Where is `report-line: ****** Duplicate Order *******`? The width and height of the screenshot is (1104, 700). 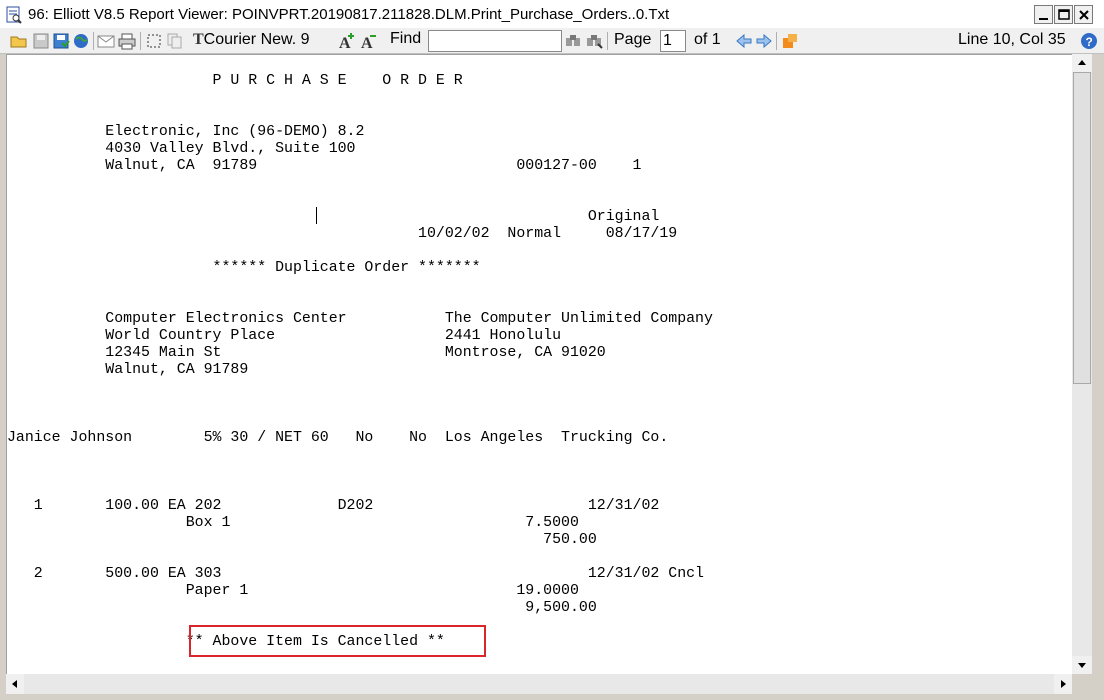
report-line: ****** Duplicate Order ******* is located at coordinates (244, 268).